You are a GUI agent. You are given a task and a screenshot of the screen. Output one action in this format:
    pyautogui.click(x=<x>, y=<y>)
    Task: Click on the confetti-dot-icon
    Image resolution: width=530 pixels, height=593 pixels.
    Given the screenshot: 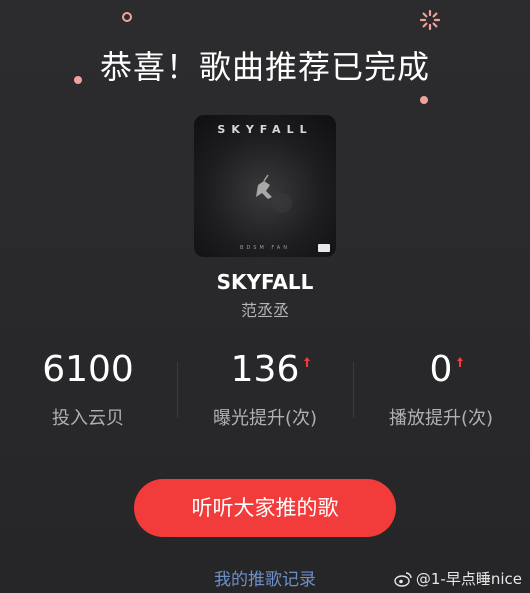 What is the action you would take?
    pyautogui.click(x=424, y=100)
    